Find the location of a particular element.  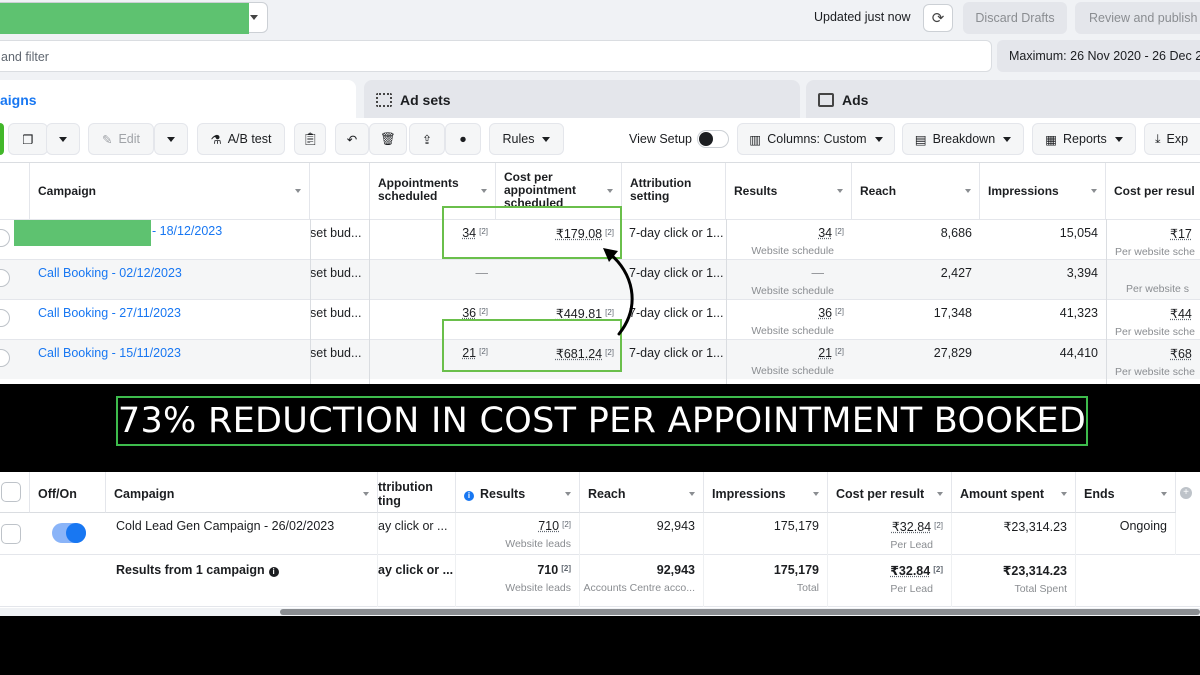

results-total: 710 is located at coordinates (548, 570).